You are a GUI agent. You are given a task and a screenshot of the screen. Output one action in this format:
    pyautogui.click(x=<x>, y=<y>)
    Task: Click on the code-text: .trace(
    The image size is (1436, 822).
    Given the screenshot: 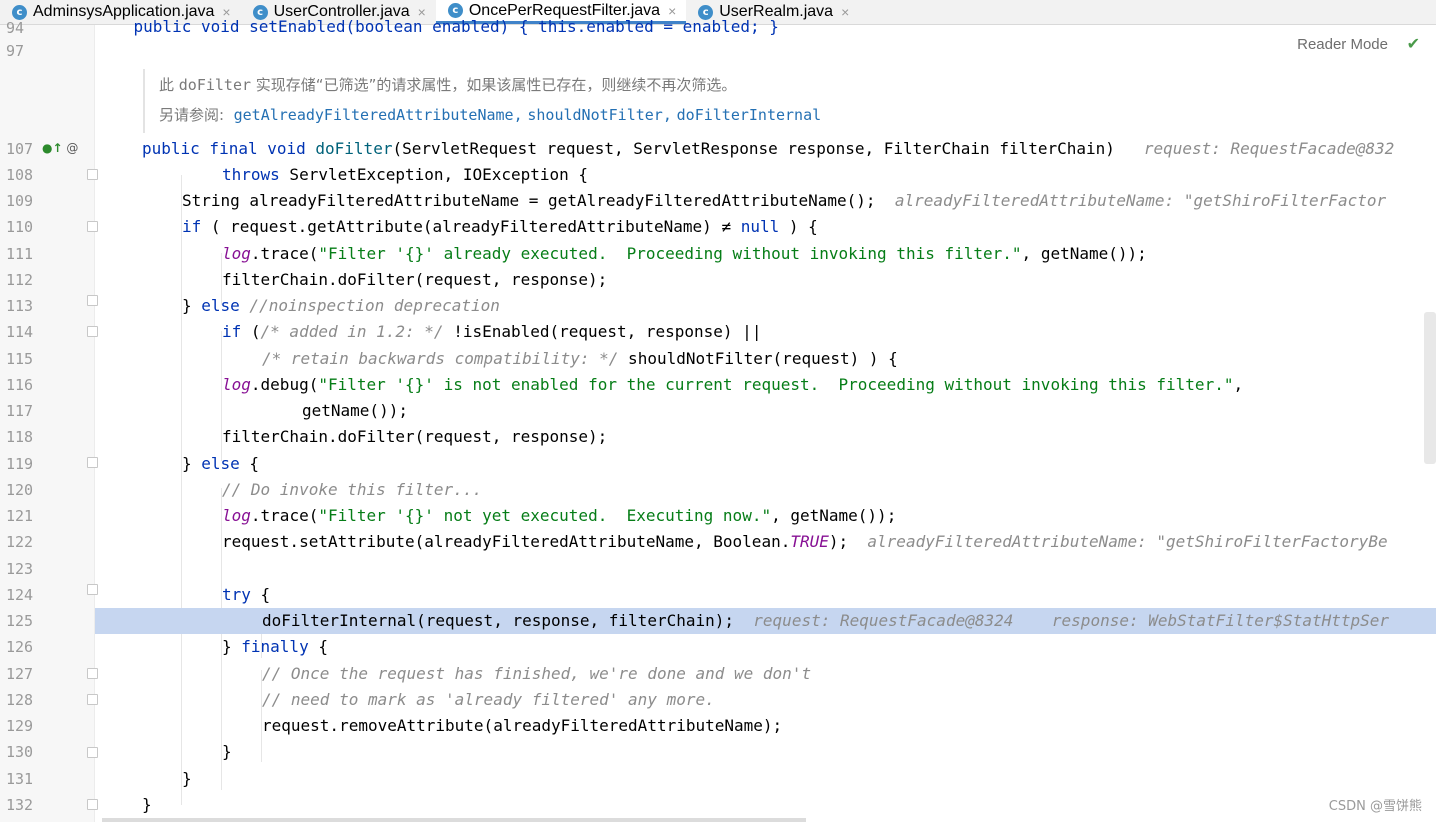 What is the action you would take?
    pyautogui.click(x=284, y=253)
    